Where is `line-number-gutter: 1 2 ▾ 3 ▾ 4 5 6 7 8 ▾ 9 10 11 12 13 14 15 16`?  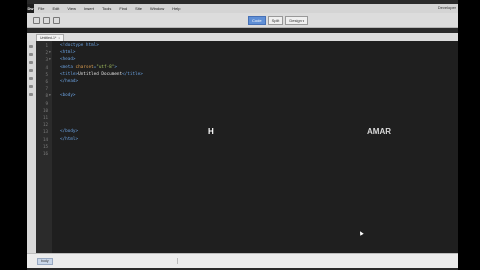 line-number-gutter: 1 2 ▾ 3 ▾ 4 5 6 7 8 ▾ 9 10 11 12 13 14 15 16 is located at coordinates (44, 147).